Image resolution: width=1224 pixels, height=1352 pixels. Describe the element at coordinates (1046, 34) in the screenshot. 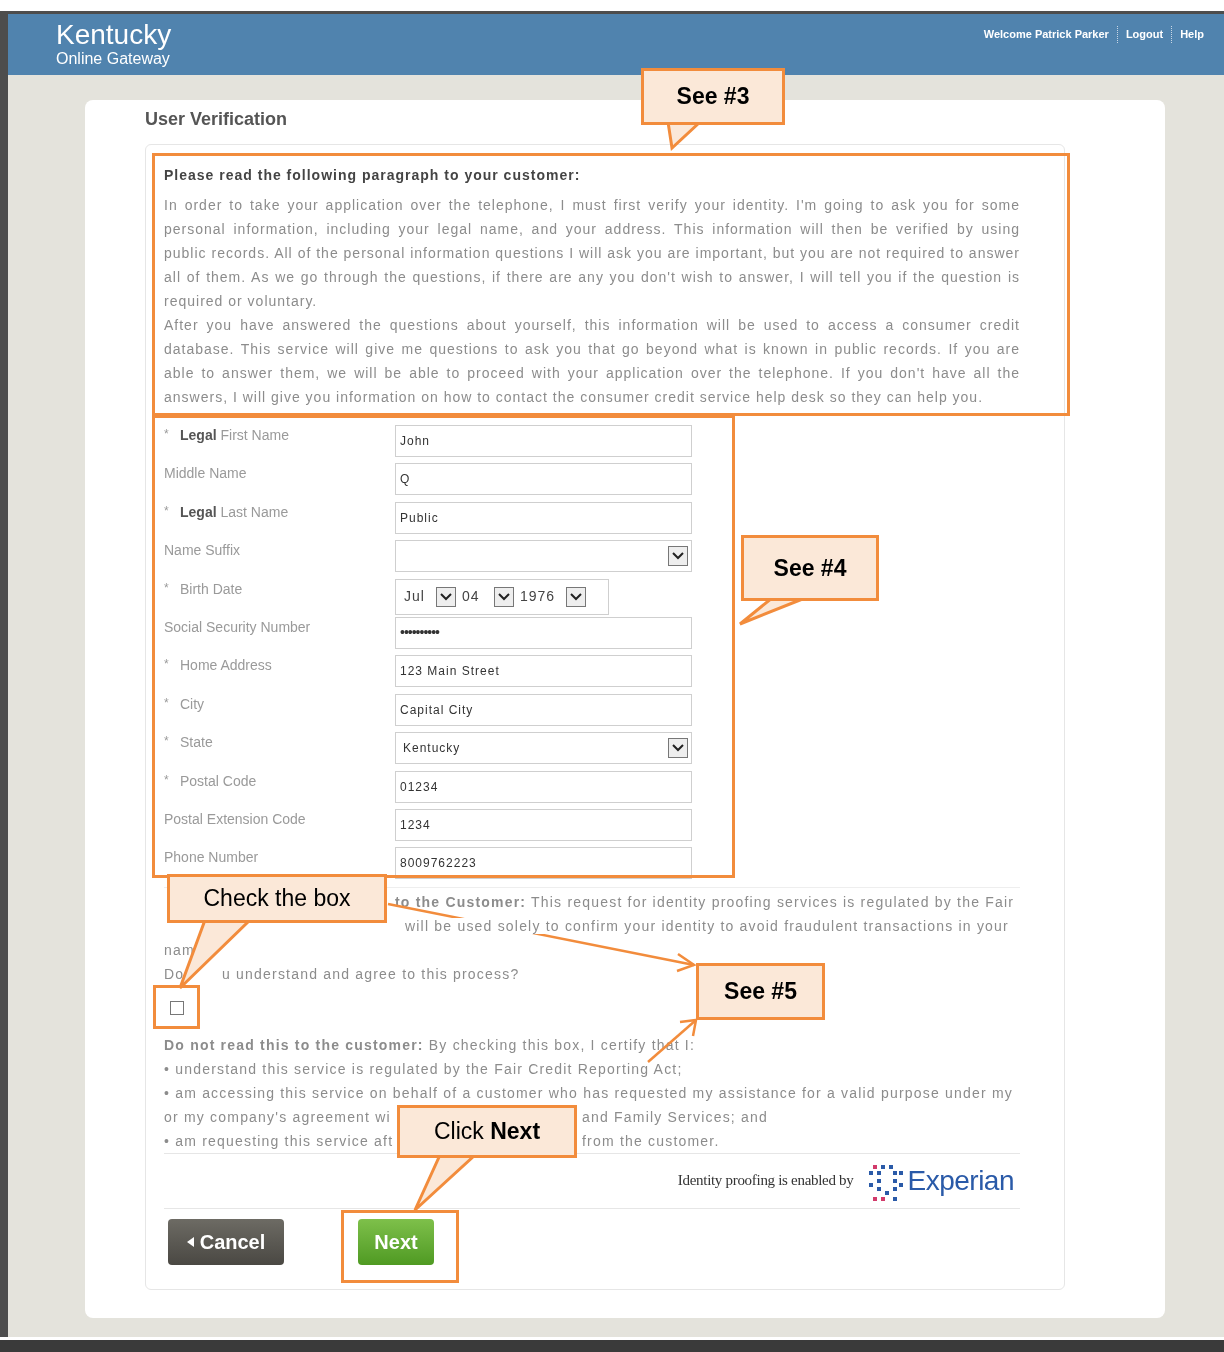

I see `welcome-text: Welcome Patrick Parker` at that location.